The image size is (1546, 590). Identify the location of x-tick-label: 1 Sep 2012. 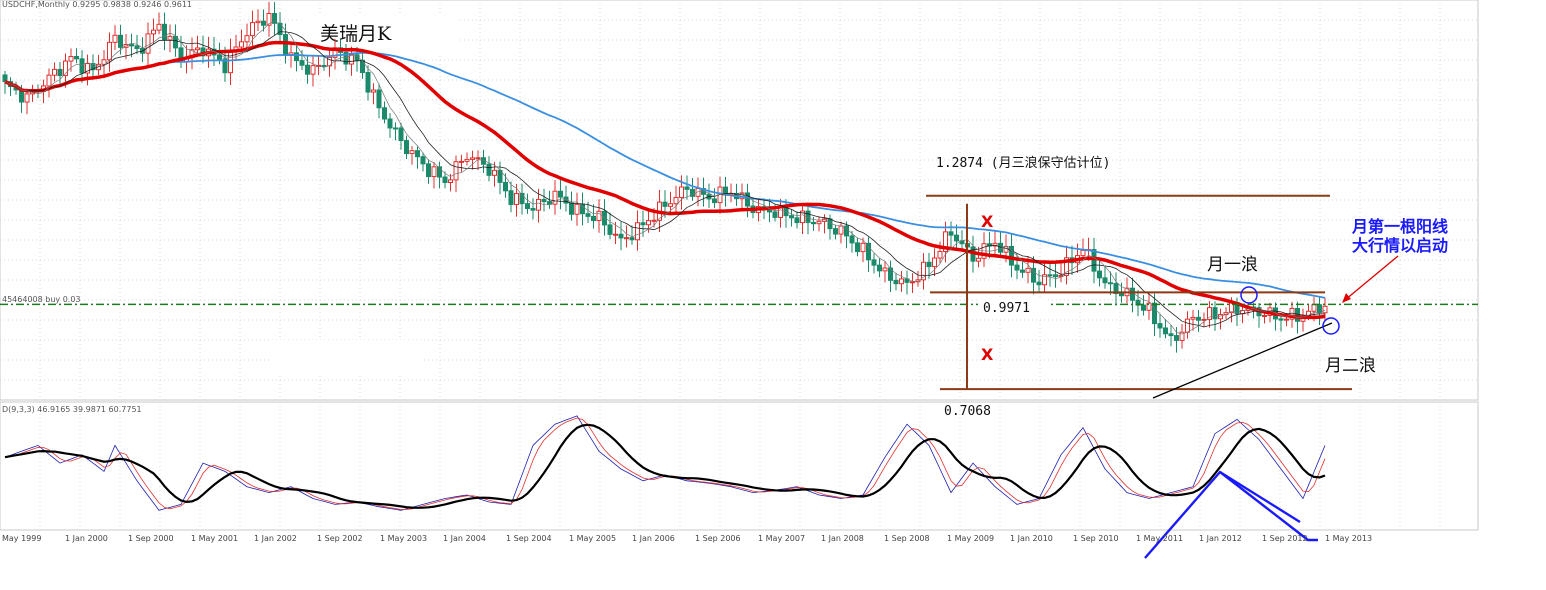
(1285, 538).